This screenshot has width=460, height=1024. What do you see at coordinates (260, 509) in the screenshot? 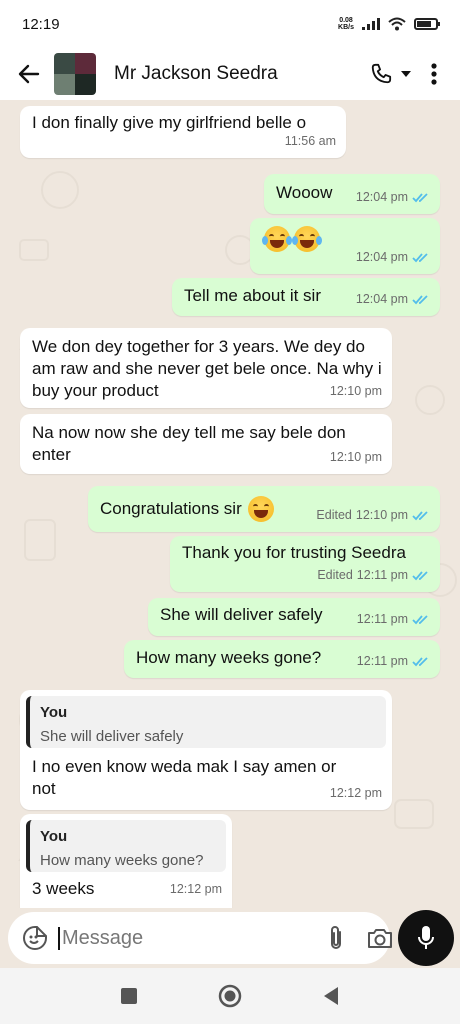
I see `grinning-sweat-emoji` at bounding box center [260, 509].